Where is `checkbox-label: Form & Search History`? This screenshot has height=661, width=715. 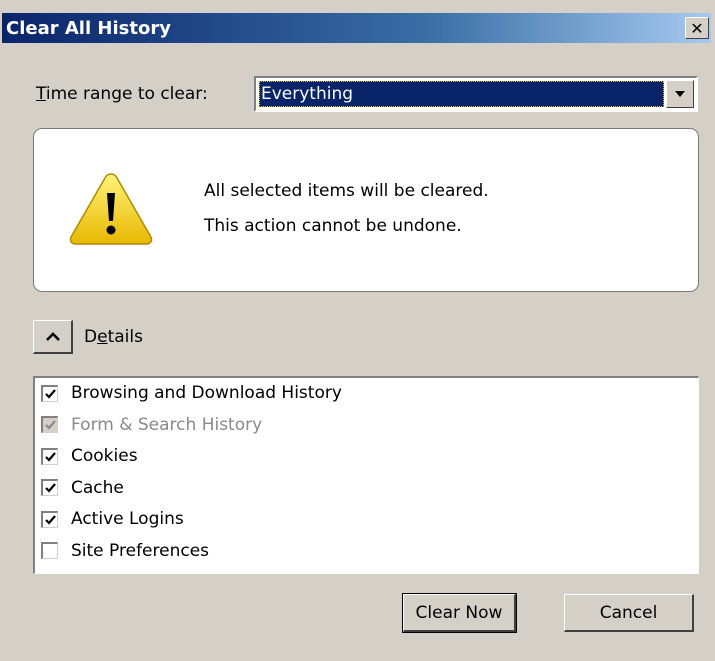
checkbox-label: Form & Search History is located at coordinates (167, 424).